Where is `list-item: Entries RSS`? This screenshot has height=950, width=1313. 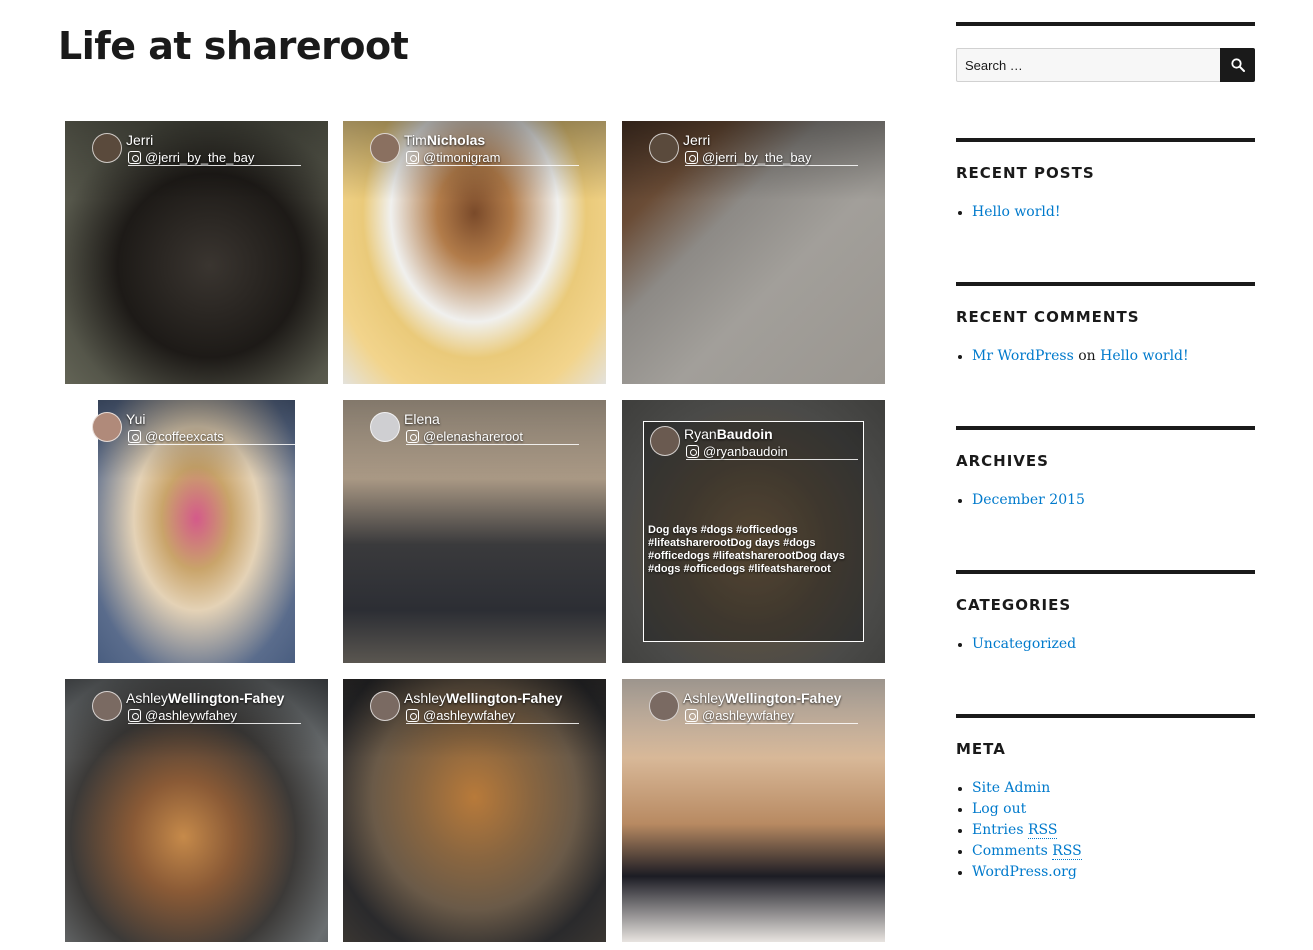
list-item: Entries RSS is located at coordinates (1105, 830).